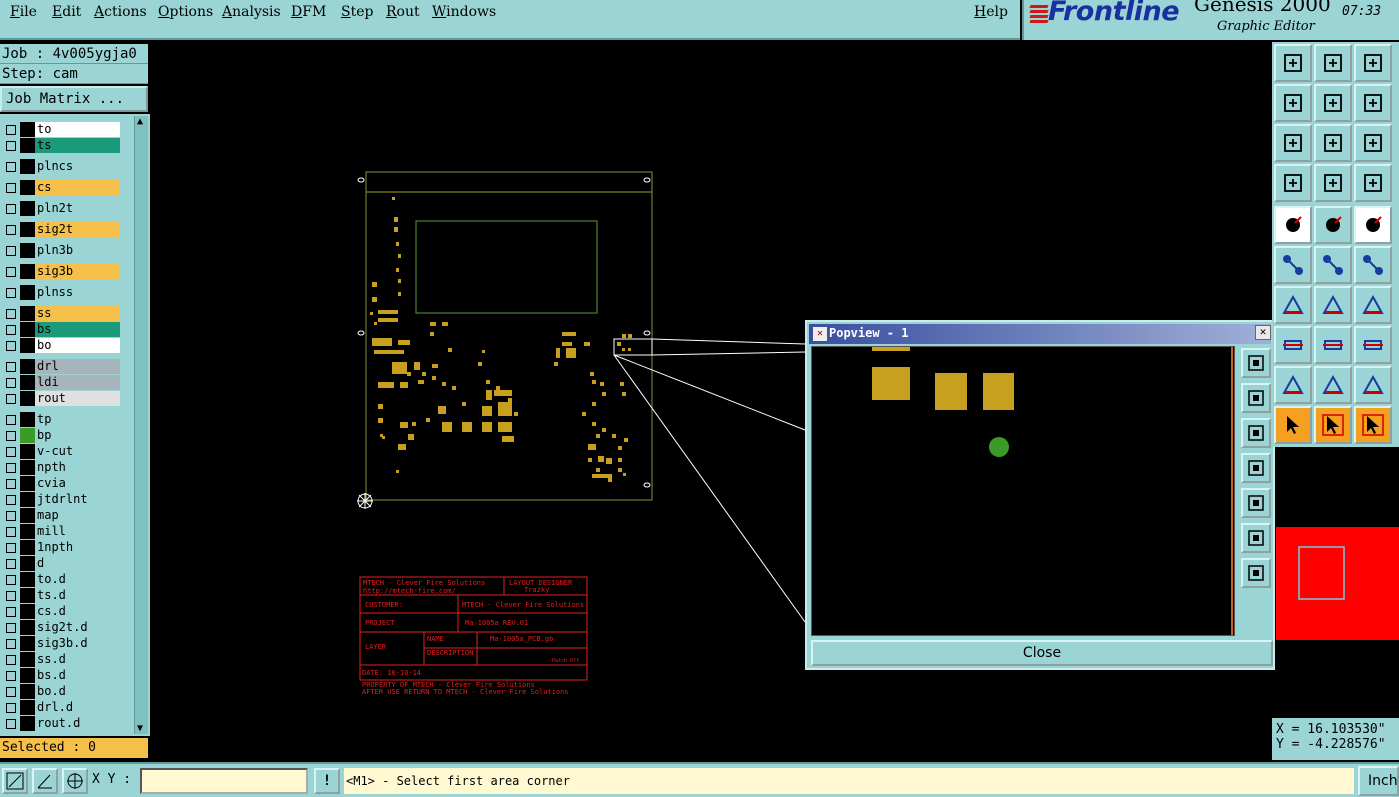  Describe the element at coordinates (61, 208) in the screenshot. I see `layer-row-pln2t: pln2t` at that location.